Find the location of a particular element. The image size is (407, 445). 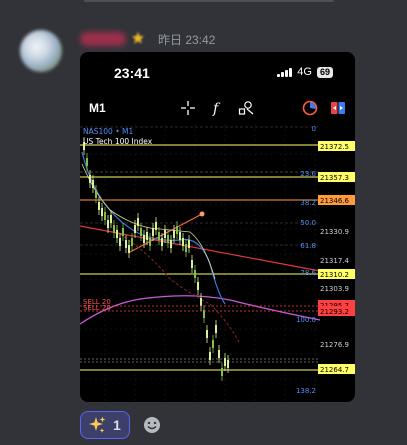

sell-order-label-2: SELL 20 is located at coordinates (97, 308).